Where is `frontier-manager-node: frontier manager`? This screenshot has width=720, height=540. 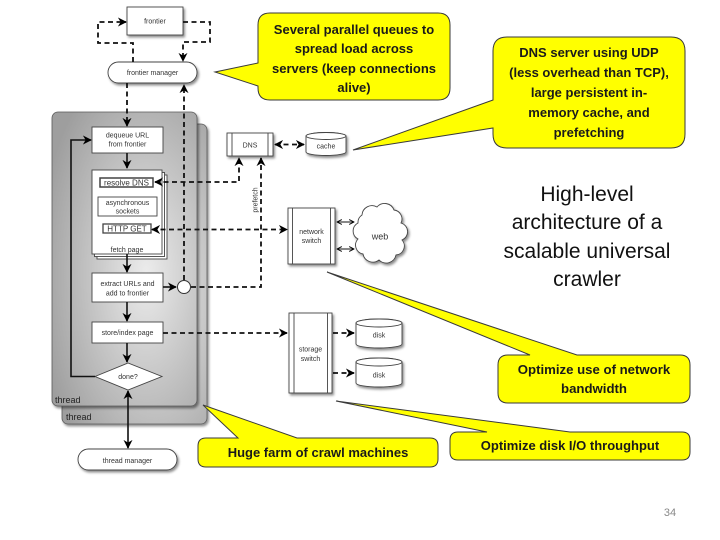
frontier-manager-node: frontier manager is located at coordinates (152, 72).